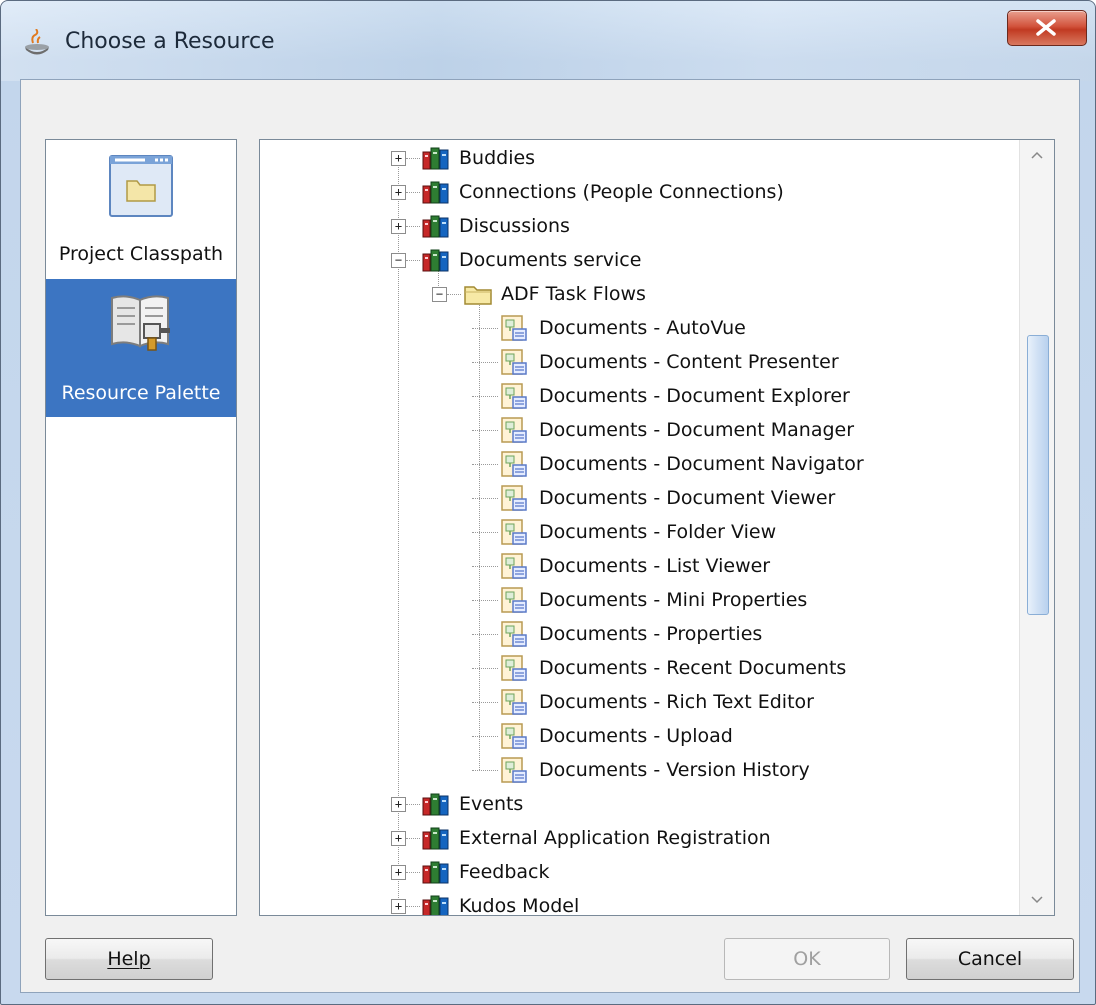 This screenshot has width=1096, height=1005. I want to click on title-bar: Choose a Resource, so click(548, 40).